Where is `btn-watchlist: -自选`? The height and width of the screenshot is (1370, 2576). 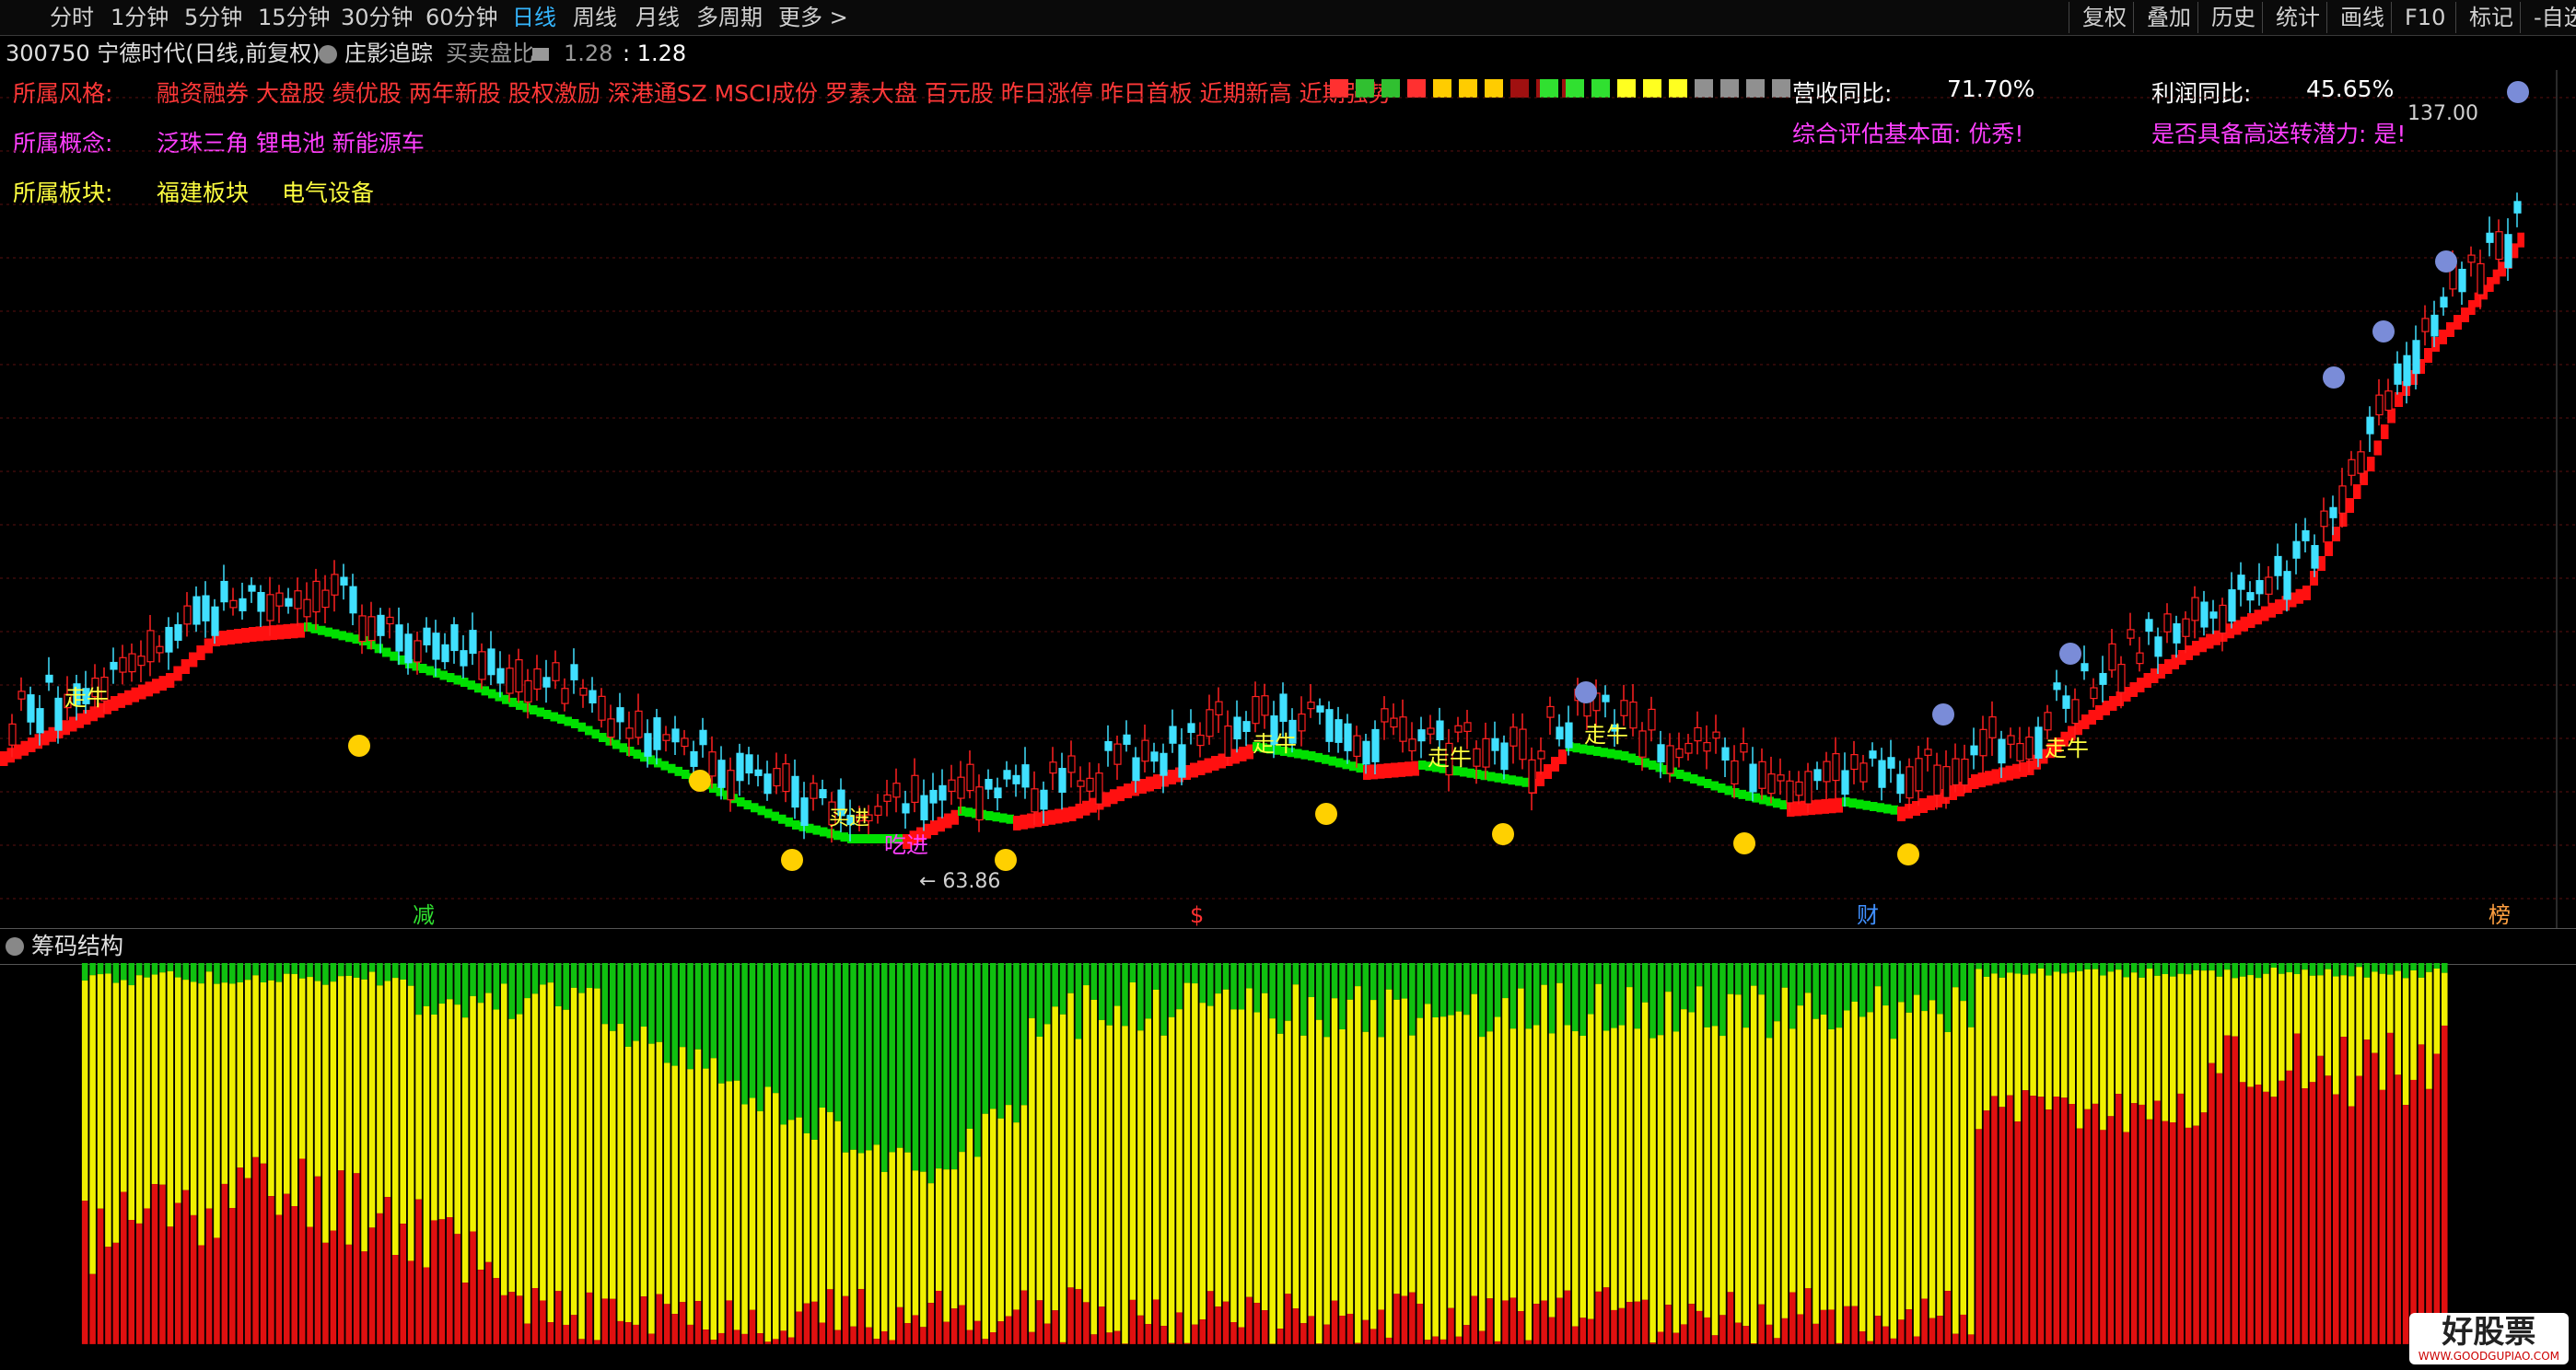
btn-watchlist: -自选 is located at coordinates (2548, 17).